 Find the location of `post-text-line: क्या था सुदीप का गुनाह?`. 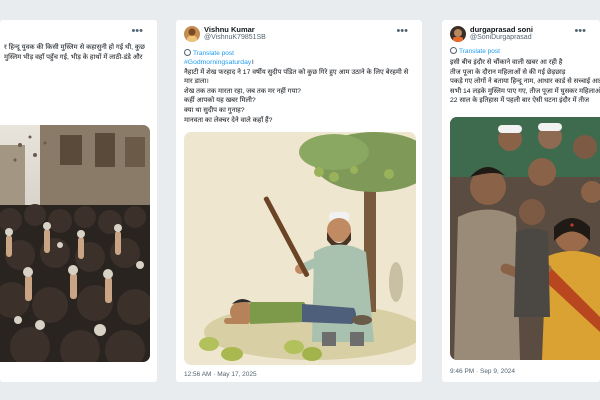

post-text-line: क्या था सुदीप का गुनाह? is located at coordinates (214, 110).